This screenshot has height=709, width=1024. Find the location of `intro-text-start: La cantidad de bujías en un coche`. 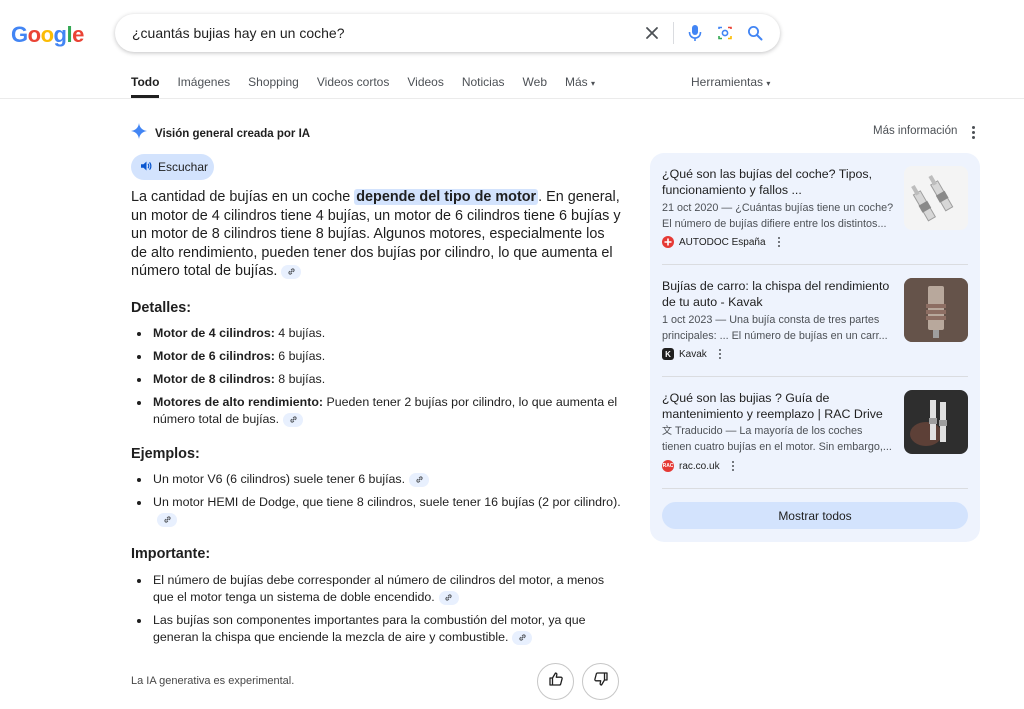

intro-text-start: La cantidad de bujías en un coche is located at coordinates (243, 197).